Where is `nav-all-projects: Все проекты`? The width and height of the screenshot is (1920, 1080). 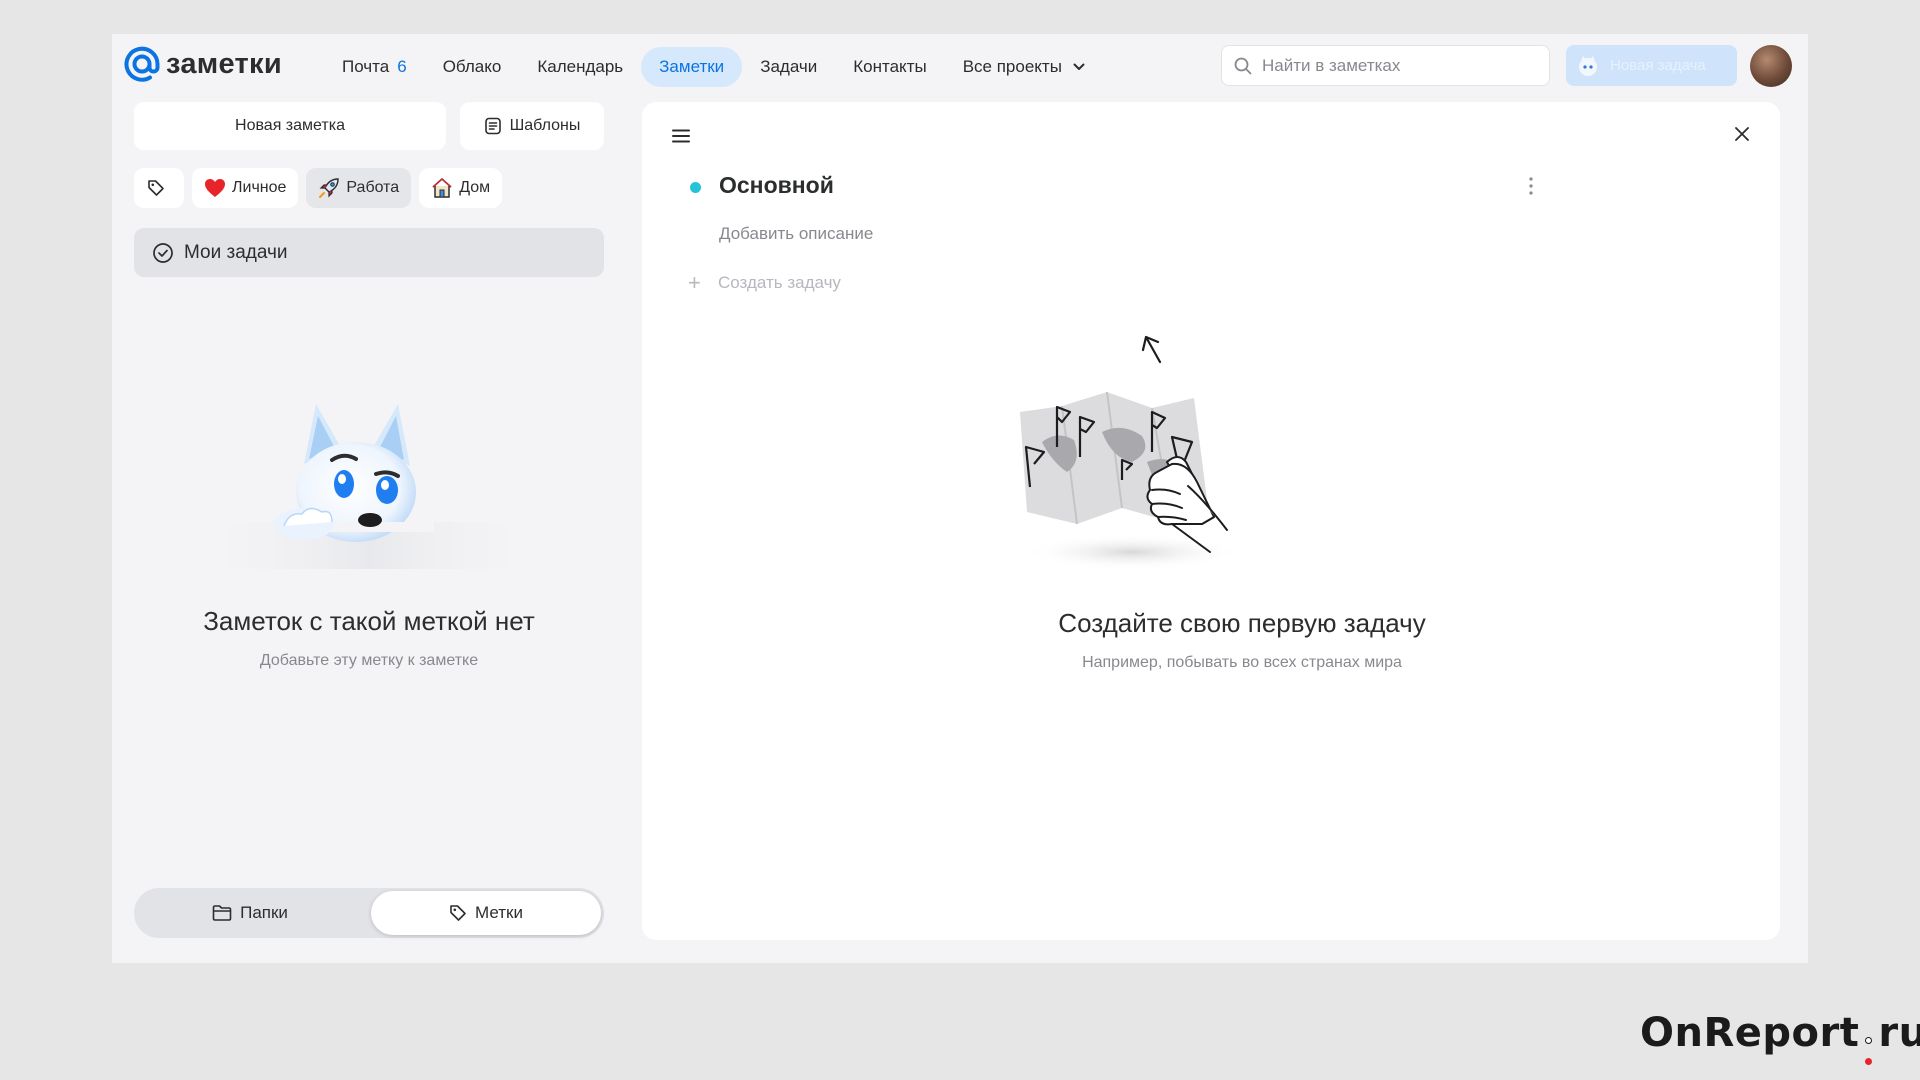 nav-all-projects: Все проекты is located at coordinates (1024, 67).